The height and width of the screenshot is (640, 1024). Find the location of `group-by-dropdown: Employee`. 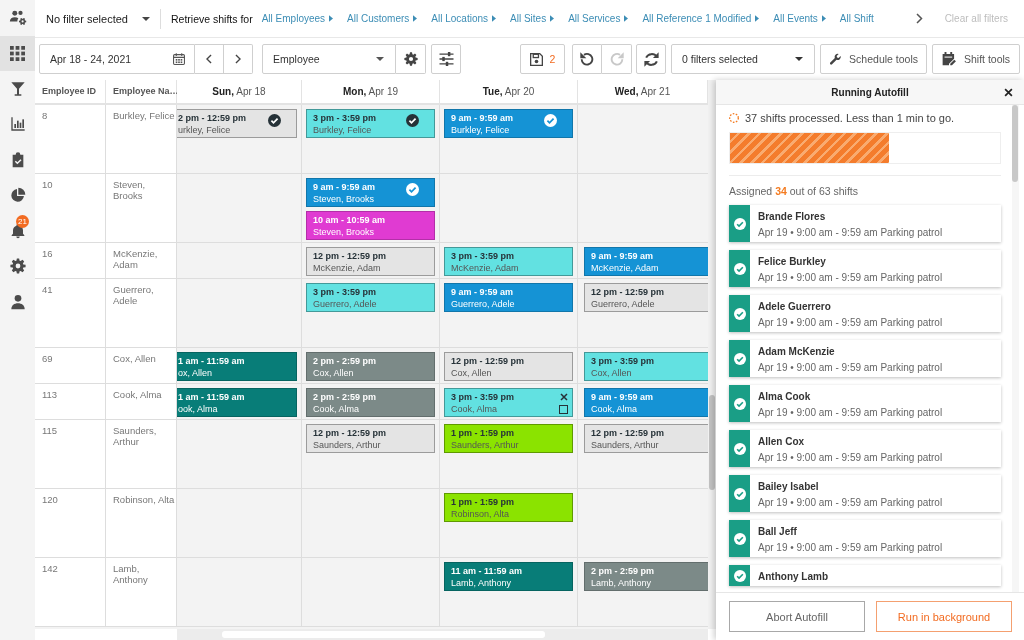

group-by-dropdown: Employee is located at coordinates (329, 59).